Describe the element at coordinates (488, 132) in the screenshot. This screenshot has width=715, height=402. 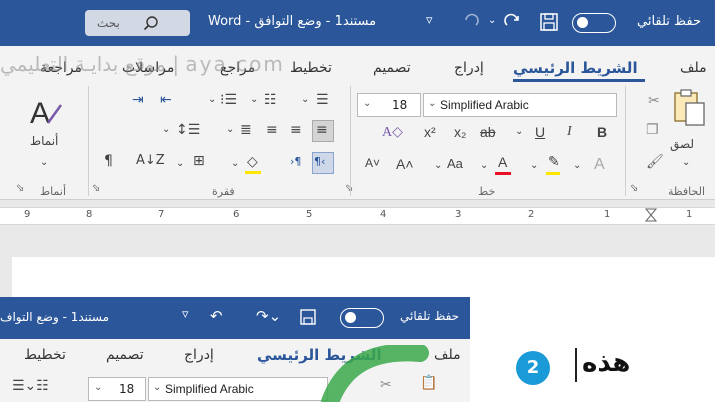
I see `strikethrough-icon: ab` at that location.